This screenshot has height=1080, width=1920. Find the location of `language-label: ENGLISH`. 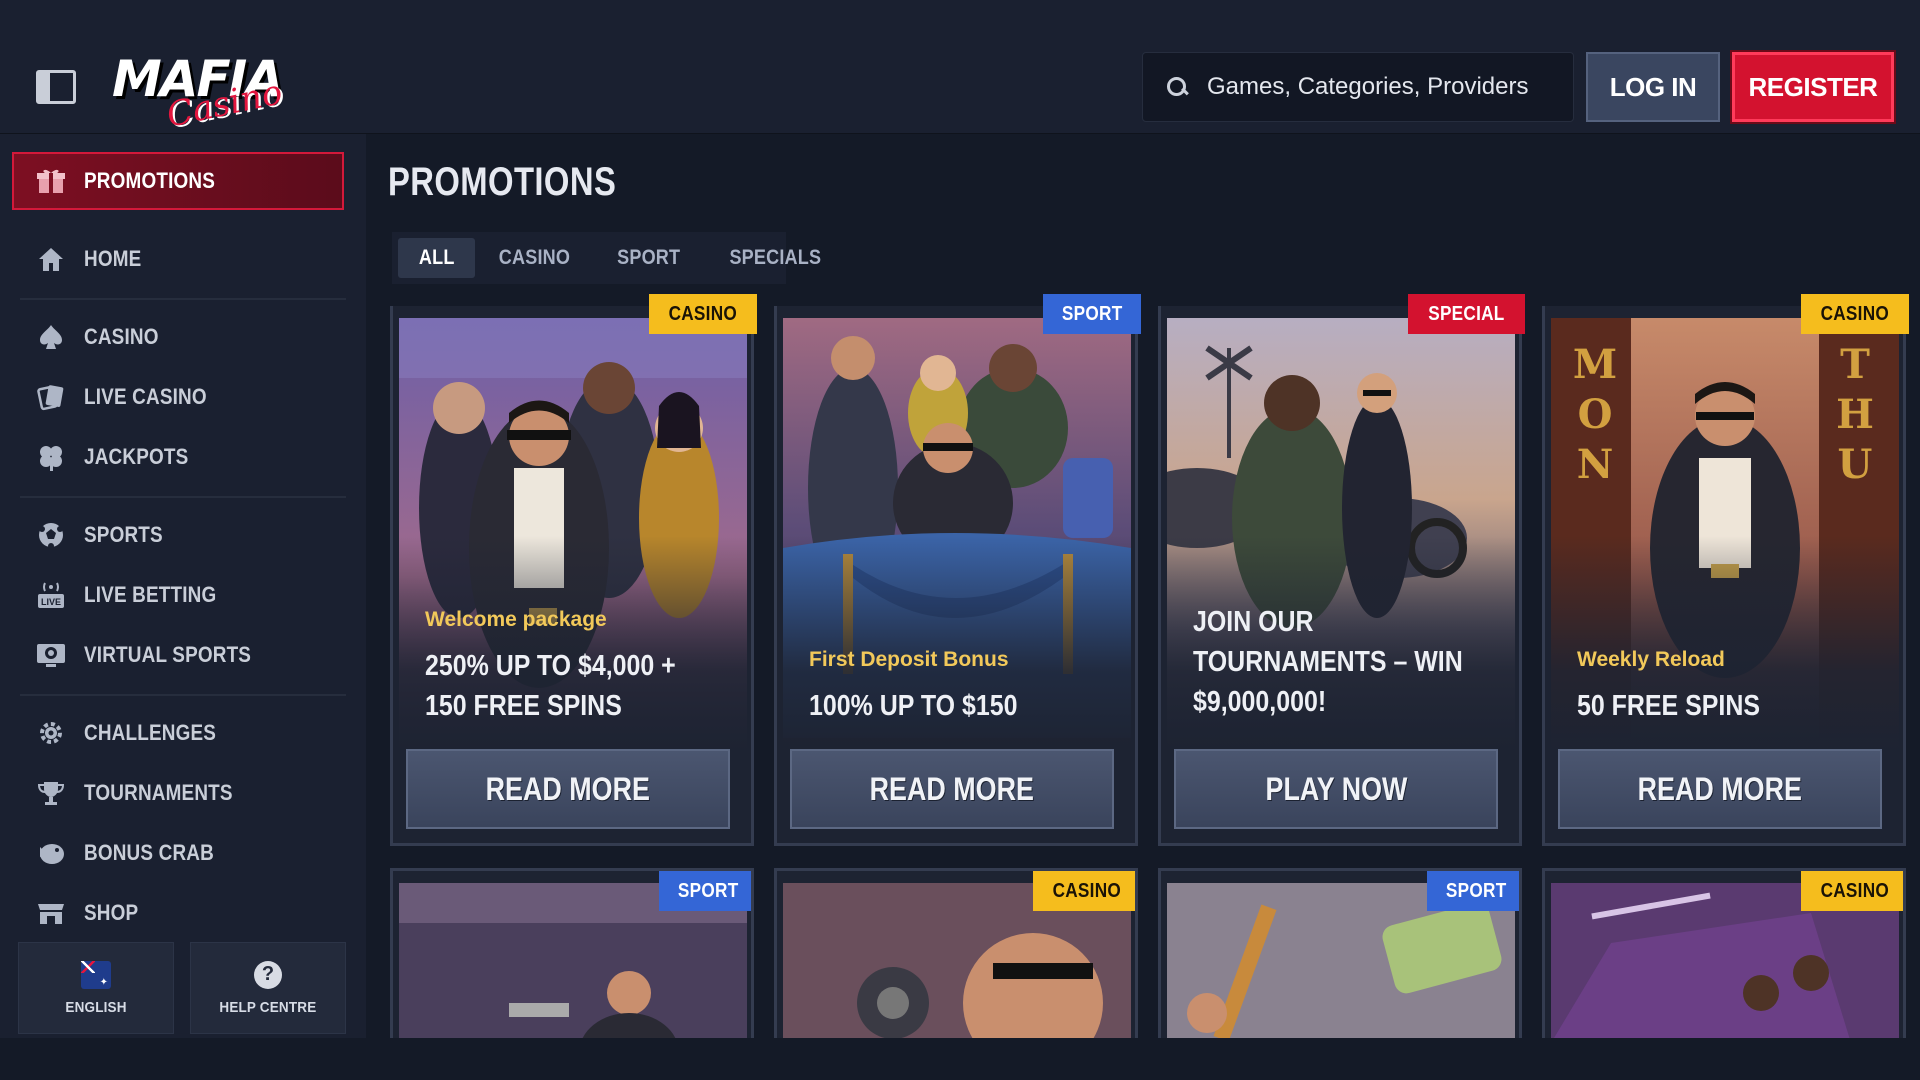

language-label: ENGLISH is located at coordinates (96, 1007).